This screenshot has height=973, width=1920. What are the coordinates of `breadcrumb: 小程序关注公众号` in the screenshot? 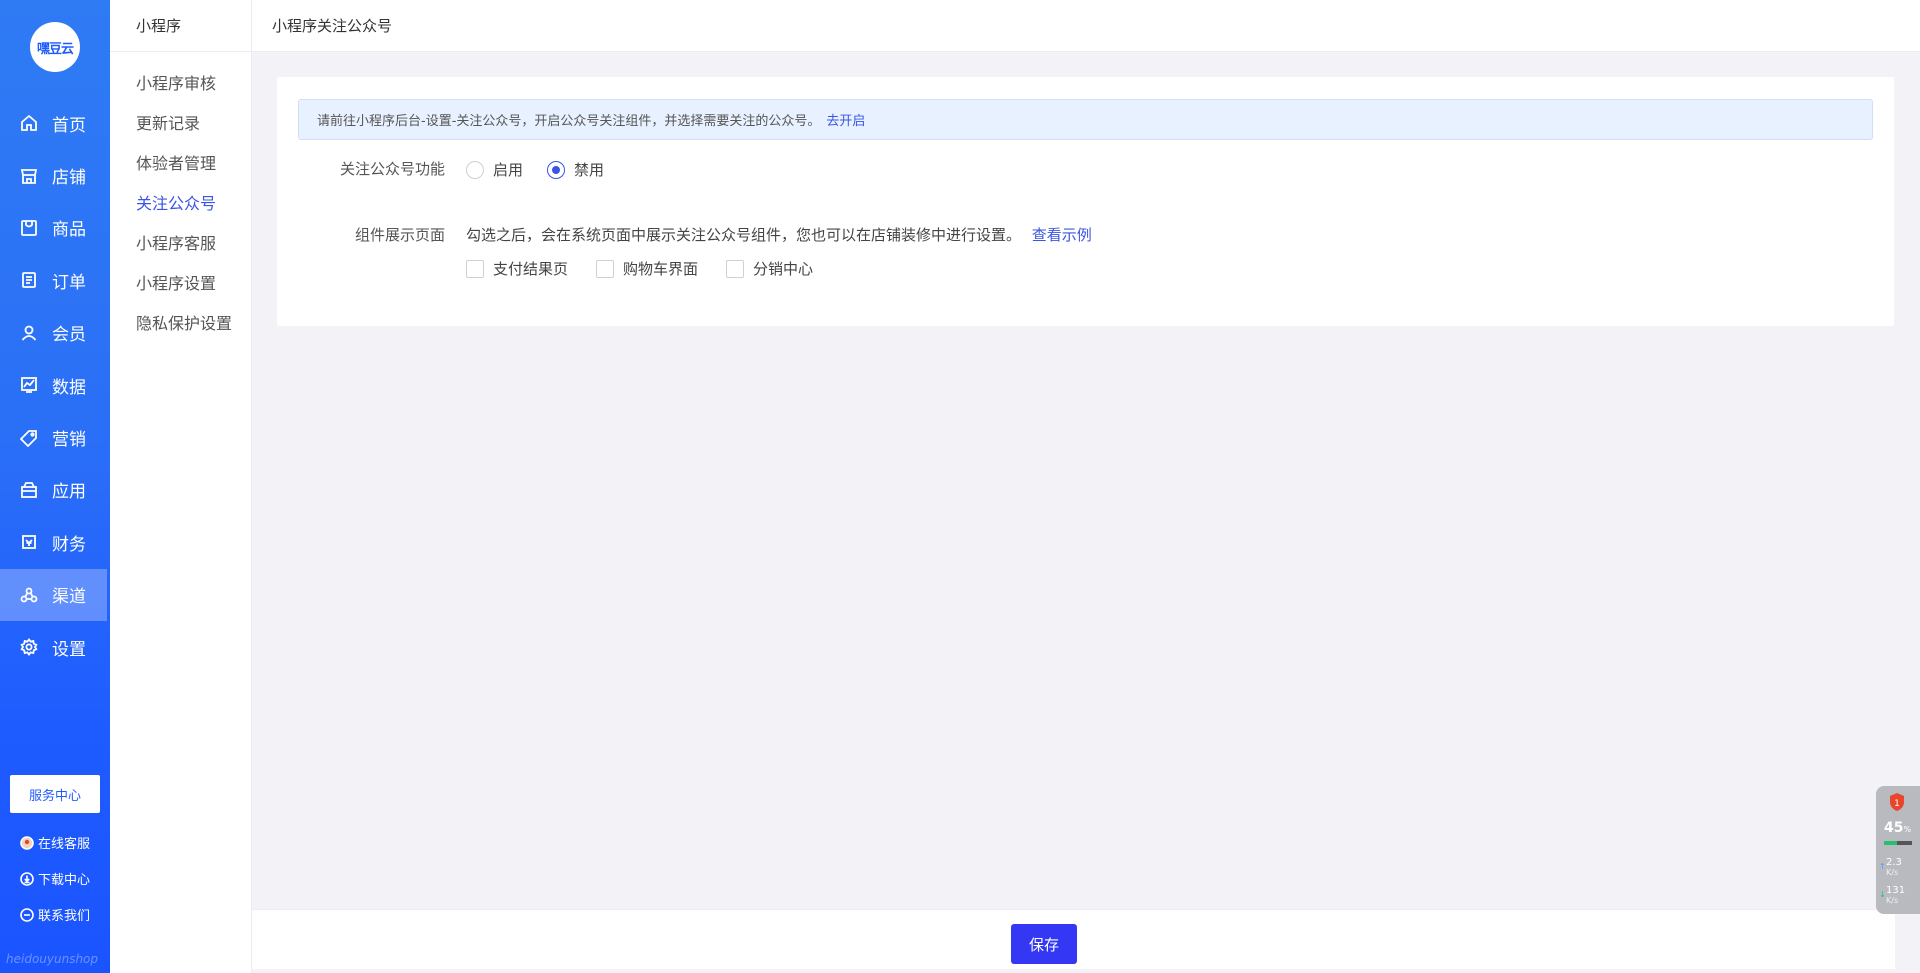 It's located at (332, 26).